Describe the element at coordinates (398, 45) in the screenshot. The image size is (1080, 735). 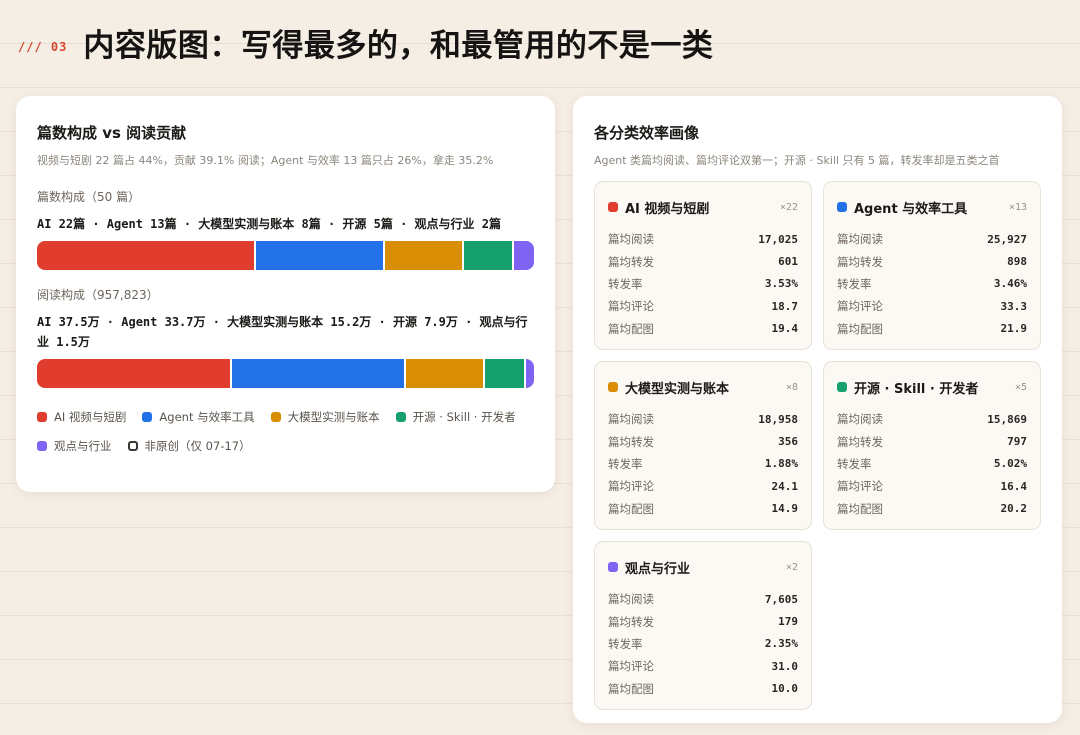
I see `page-title: 内容版图：写得最多的，和最管用的不是一类` at that location.